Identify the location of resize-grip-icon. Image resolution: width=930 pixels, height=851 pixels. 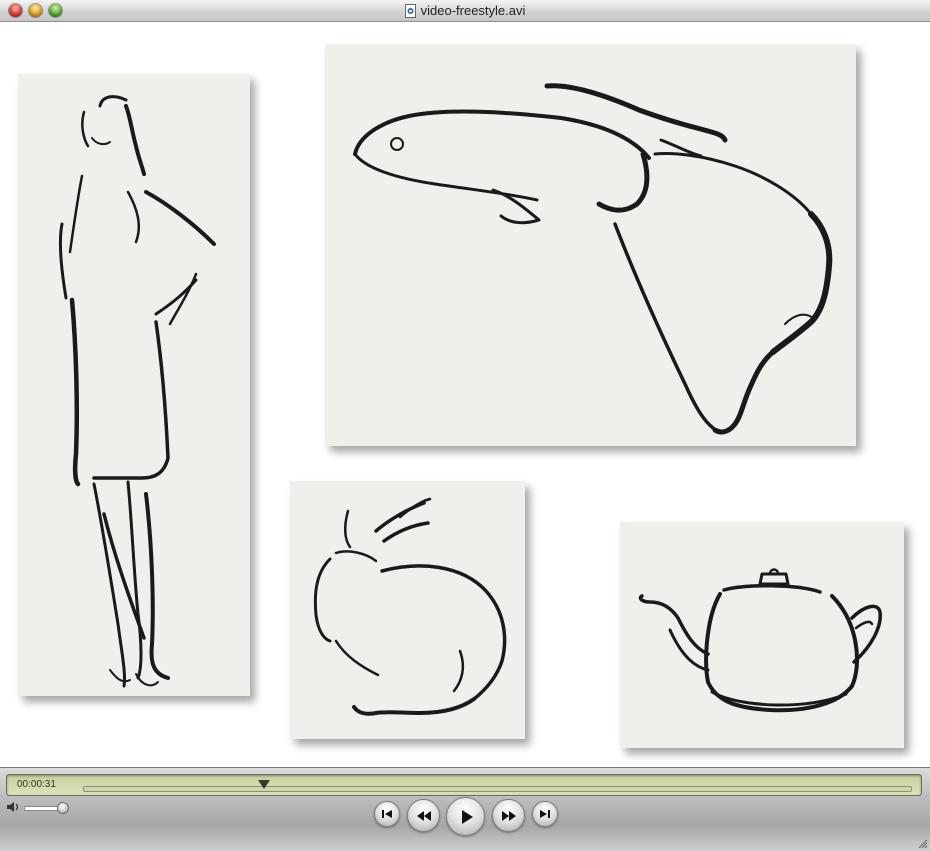
(922, 843).